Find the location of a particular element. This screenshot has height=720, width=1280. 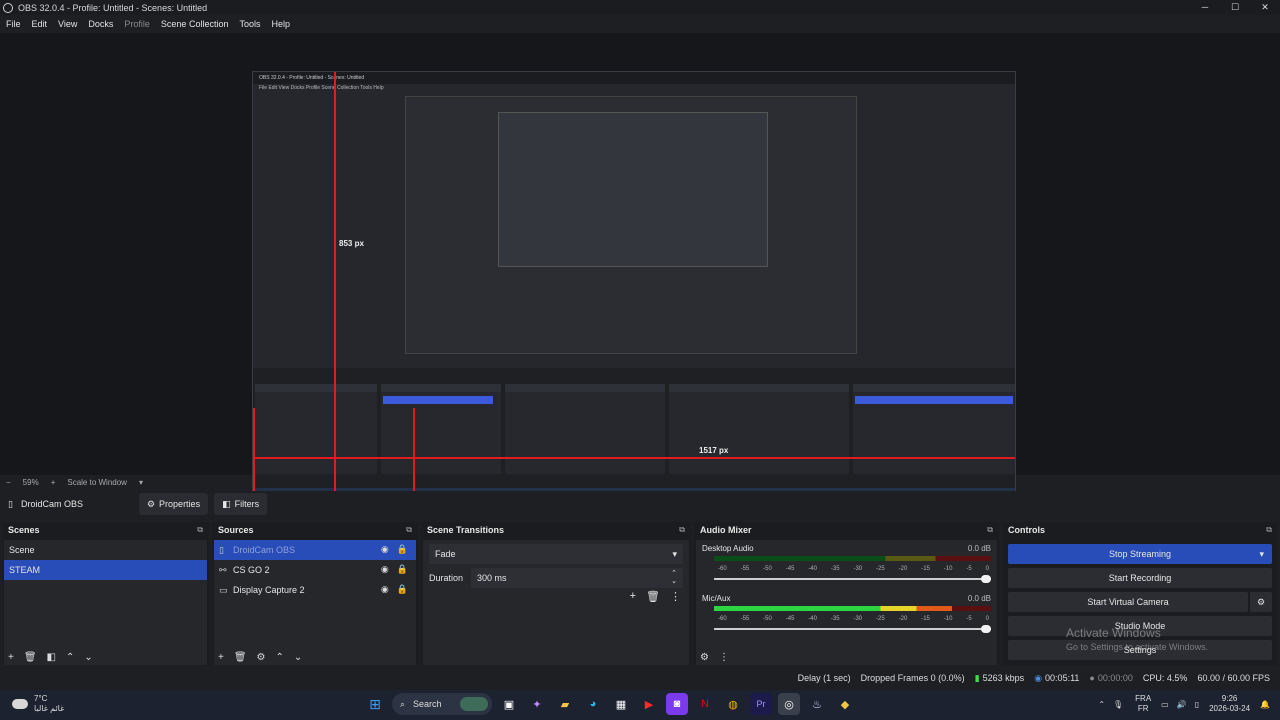

scene-item-scene: Scene is located at coordinates (105, 550).